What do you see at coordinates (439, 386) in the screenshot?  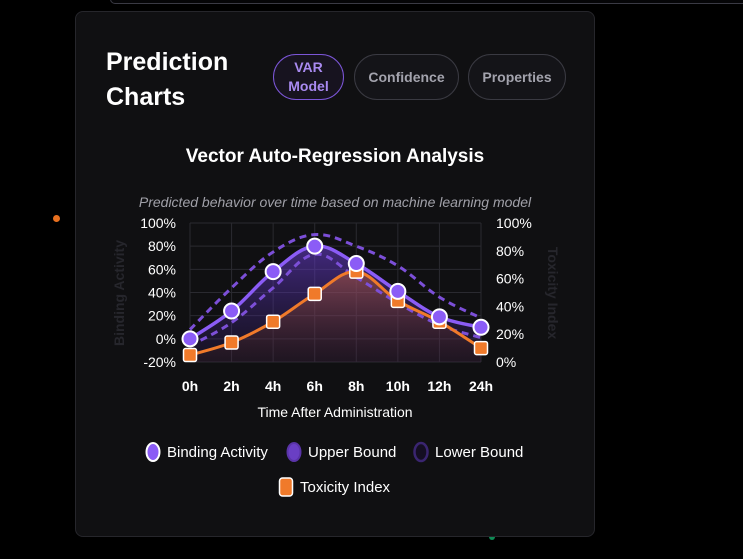 I see `x-tick-label: 12h` at bounding box center [439, 386].